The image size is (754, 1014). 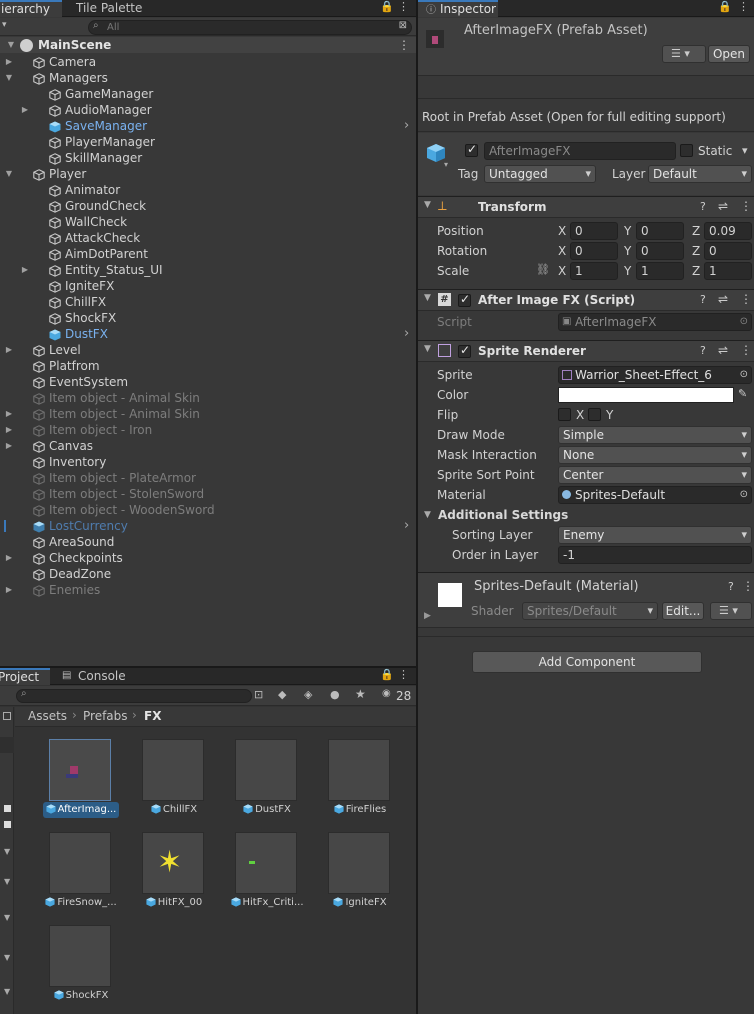 I want to click on scene-row: ▼ MainScene ⋮, so click(x=208, y=45).